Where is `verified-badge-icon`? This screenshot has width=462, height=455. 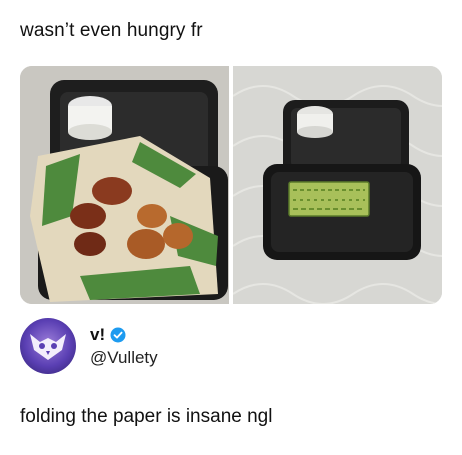
verified-badge-icon is located at coordinates (118, 334).